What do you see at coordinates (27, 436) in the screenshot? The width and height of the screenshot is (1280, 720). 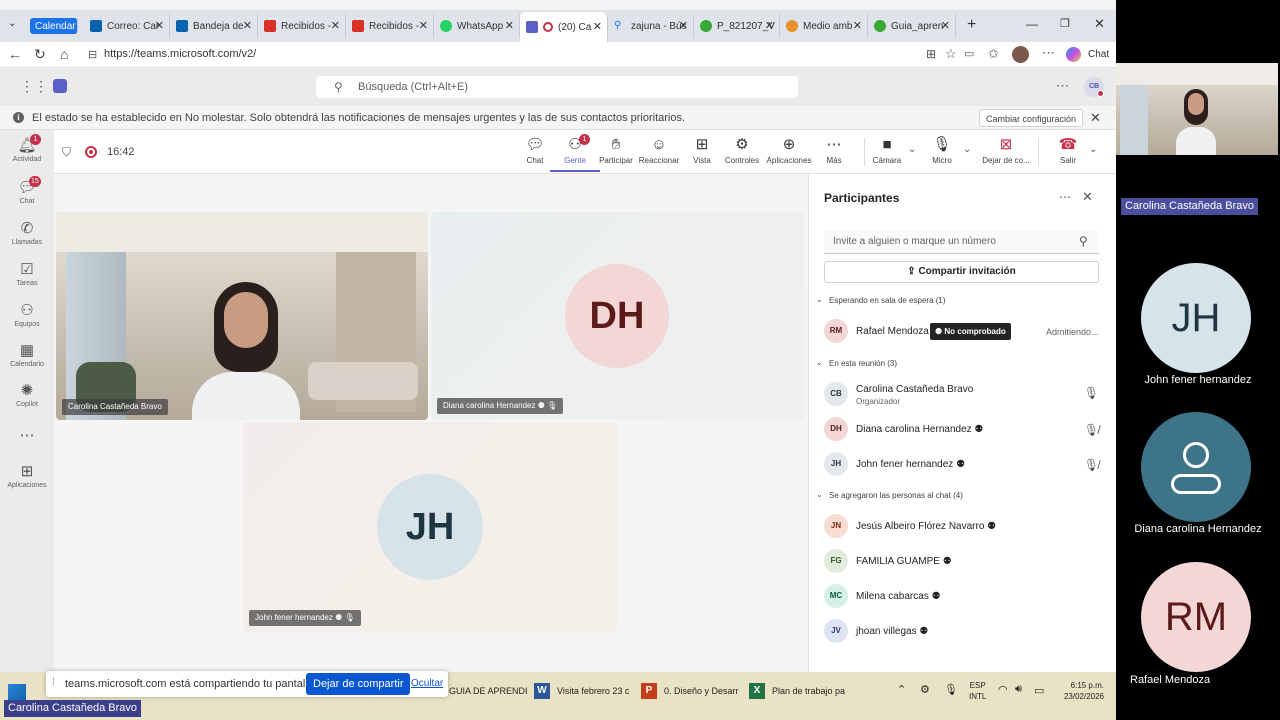 I see `rail-more: ⋯` at bounding box center [27, 436].